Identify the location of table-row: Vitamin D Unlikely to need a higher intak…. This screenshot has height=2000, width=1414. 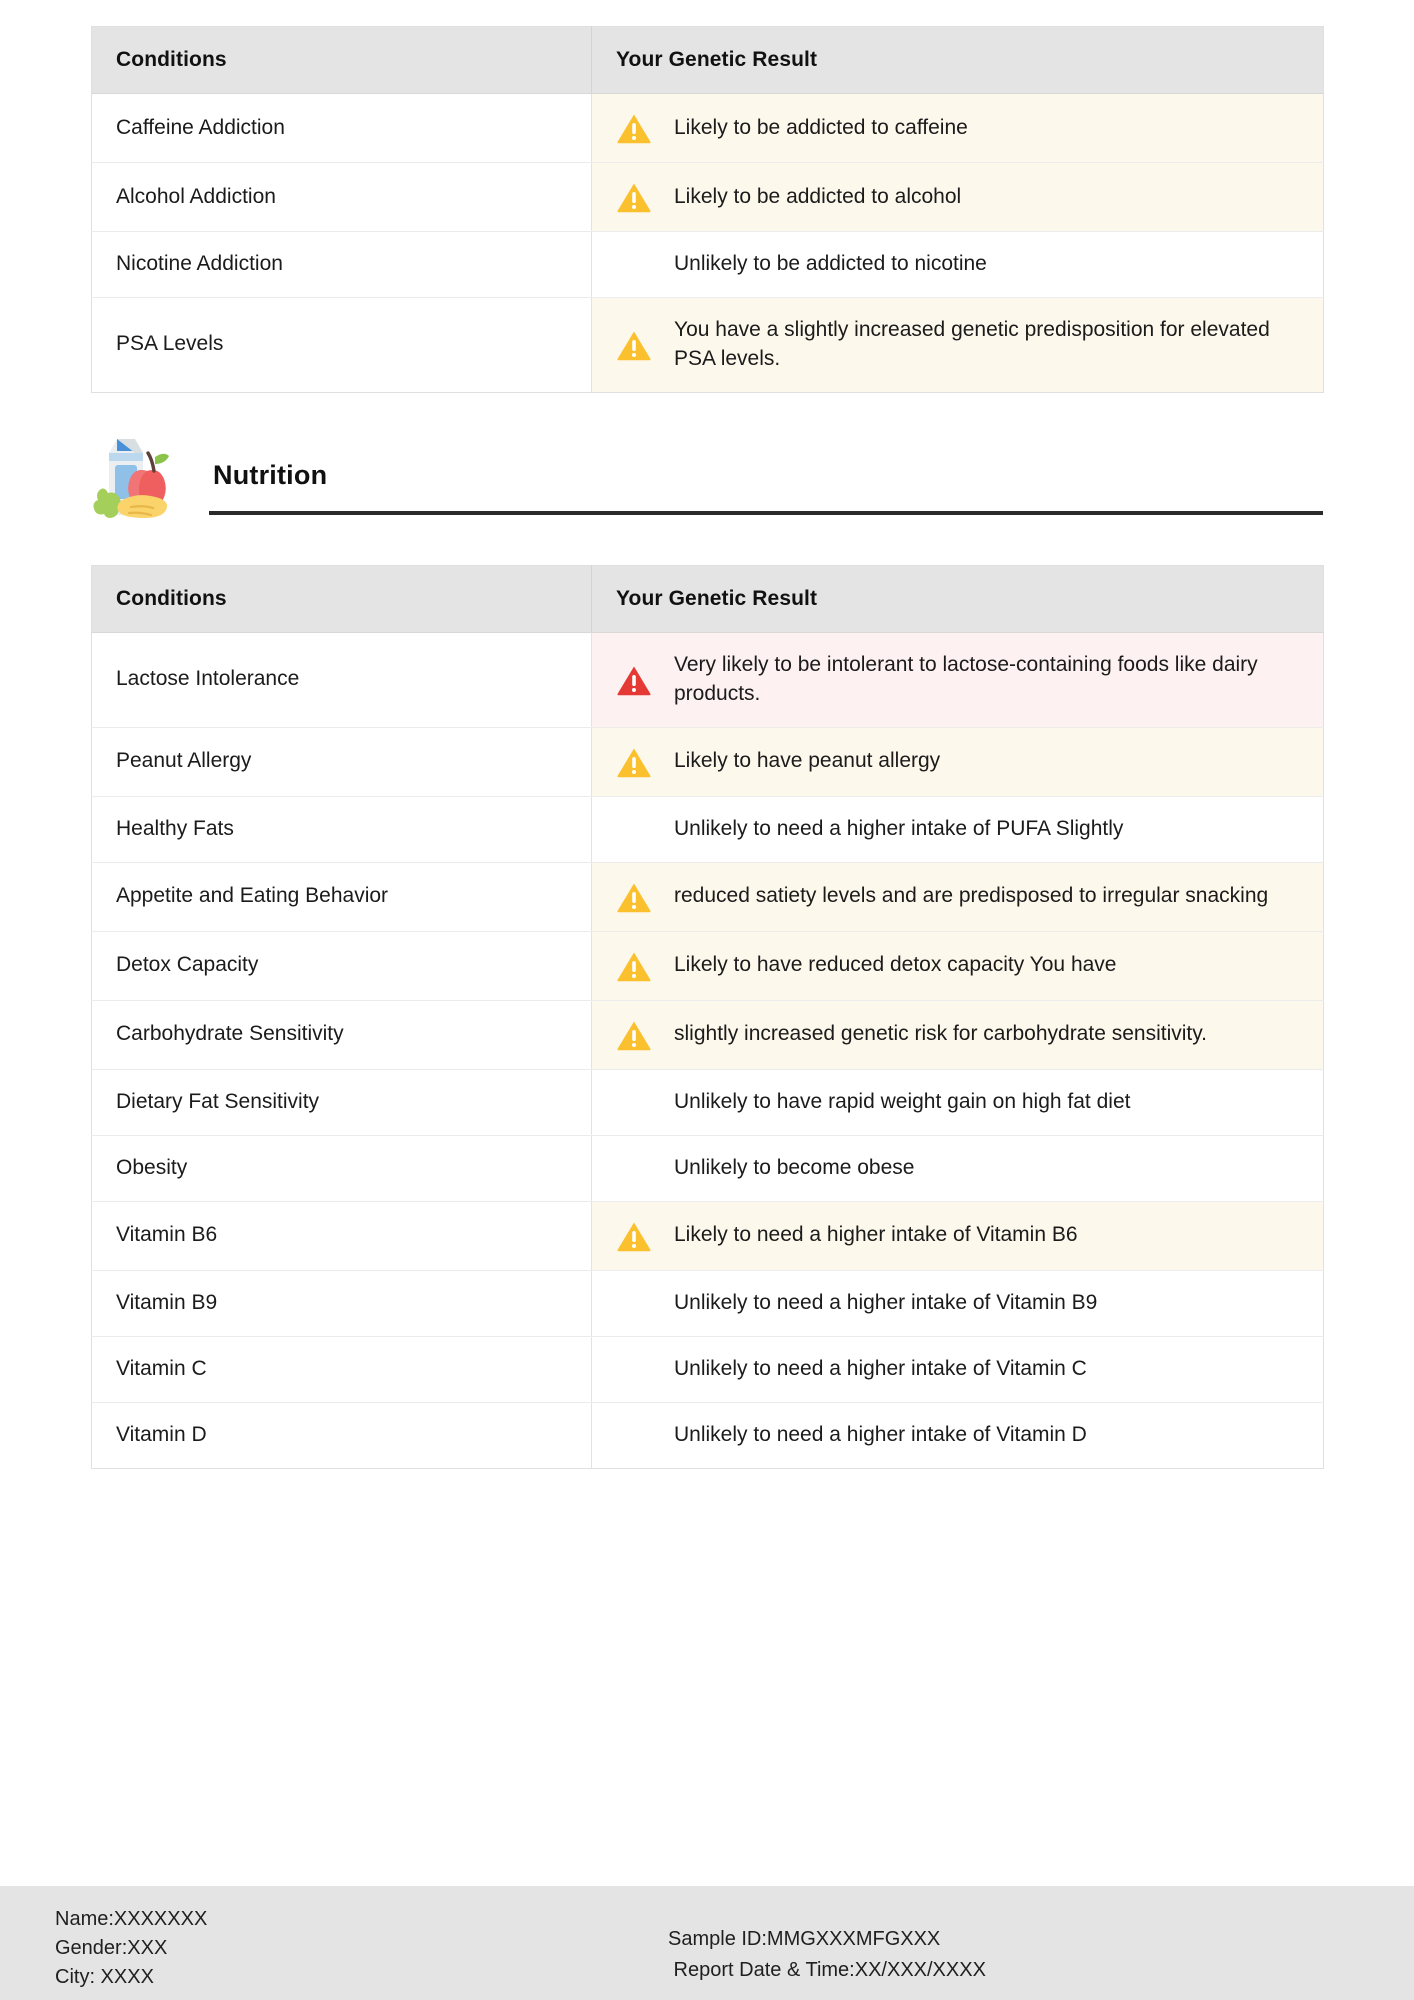
(707, 1435).